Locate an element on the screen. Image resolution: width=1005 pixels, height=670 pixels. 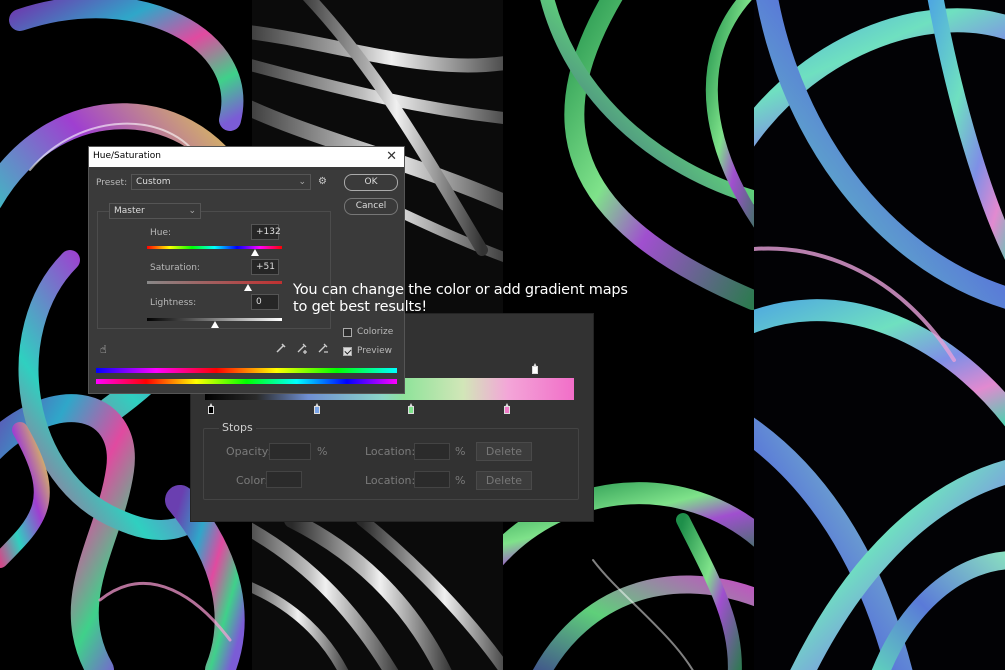
color-location-field is located at coordinates (432, 479).